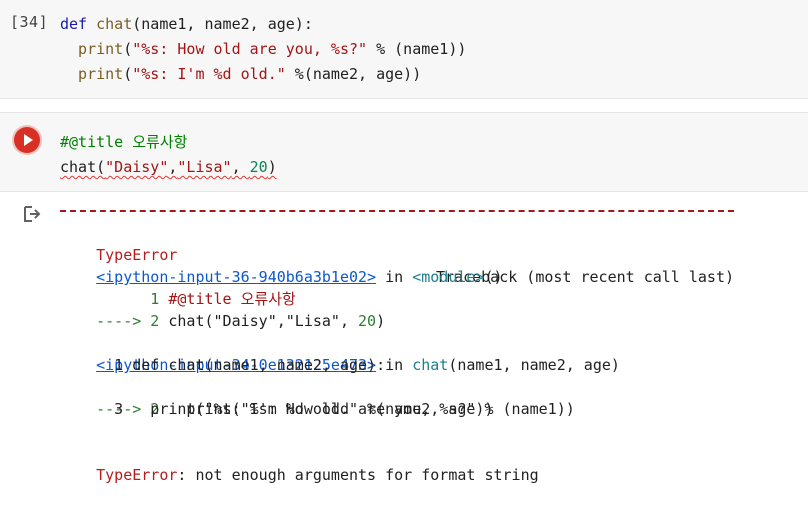 This screenshot has height=508, width=808. I want to click on cell2-line1-token-1: "Daisy", so click(137, 167).